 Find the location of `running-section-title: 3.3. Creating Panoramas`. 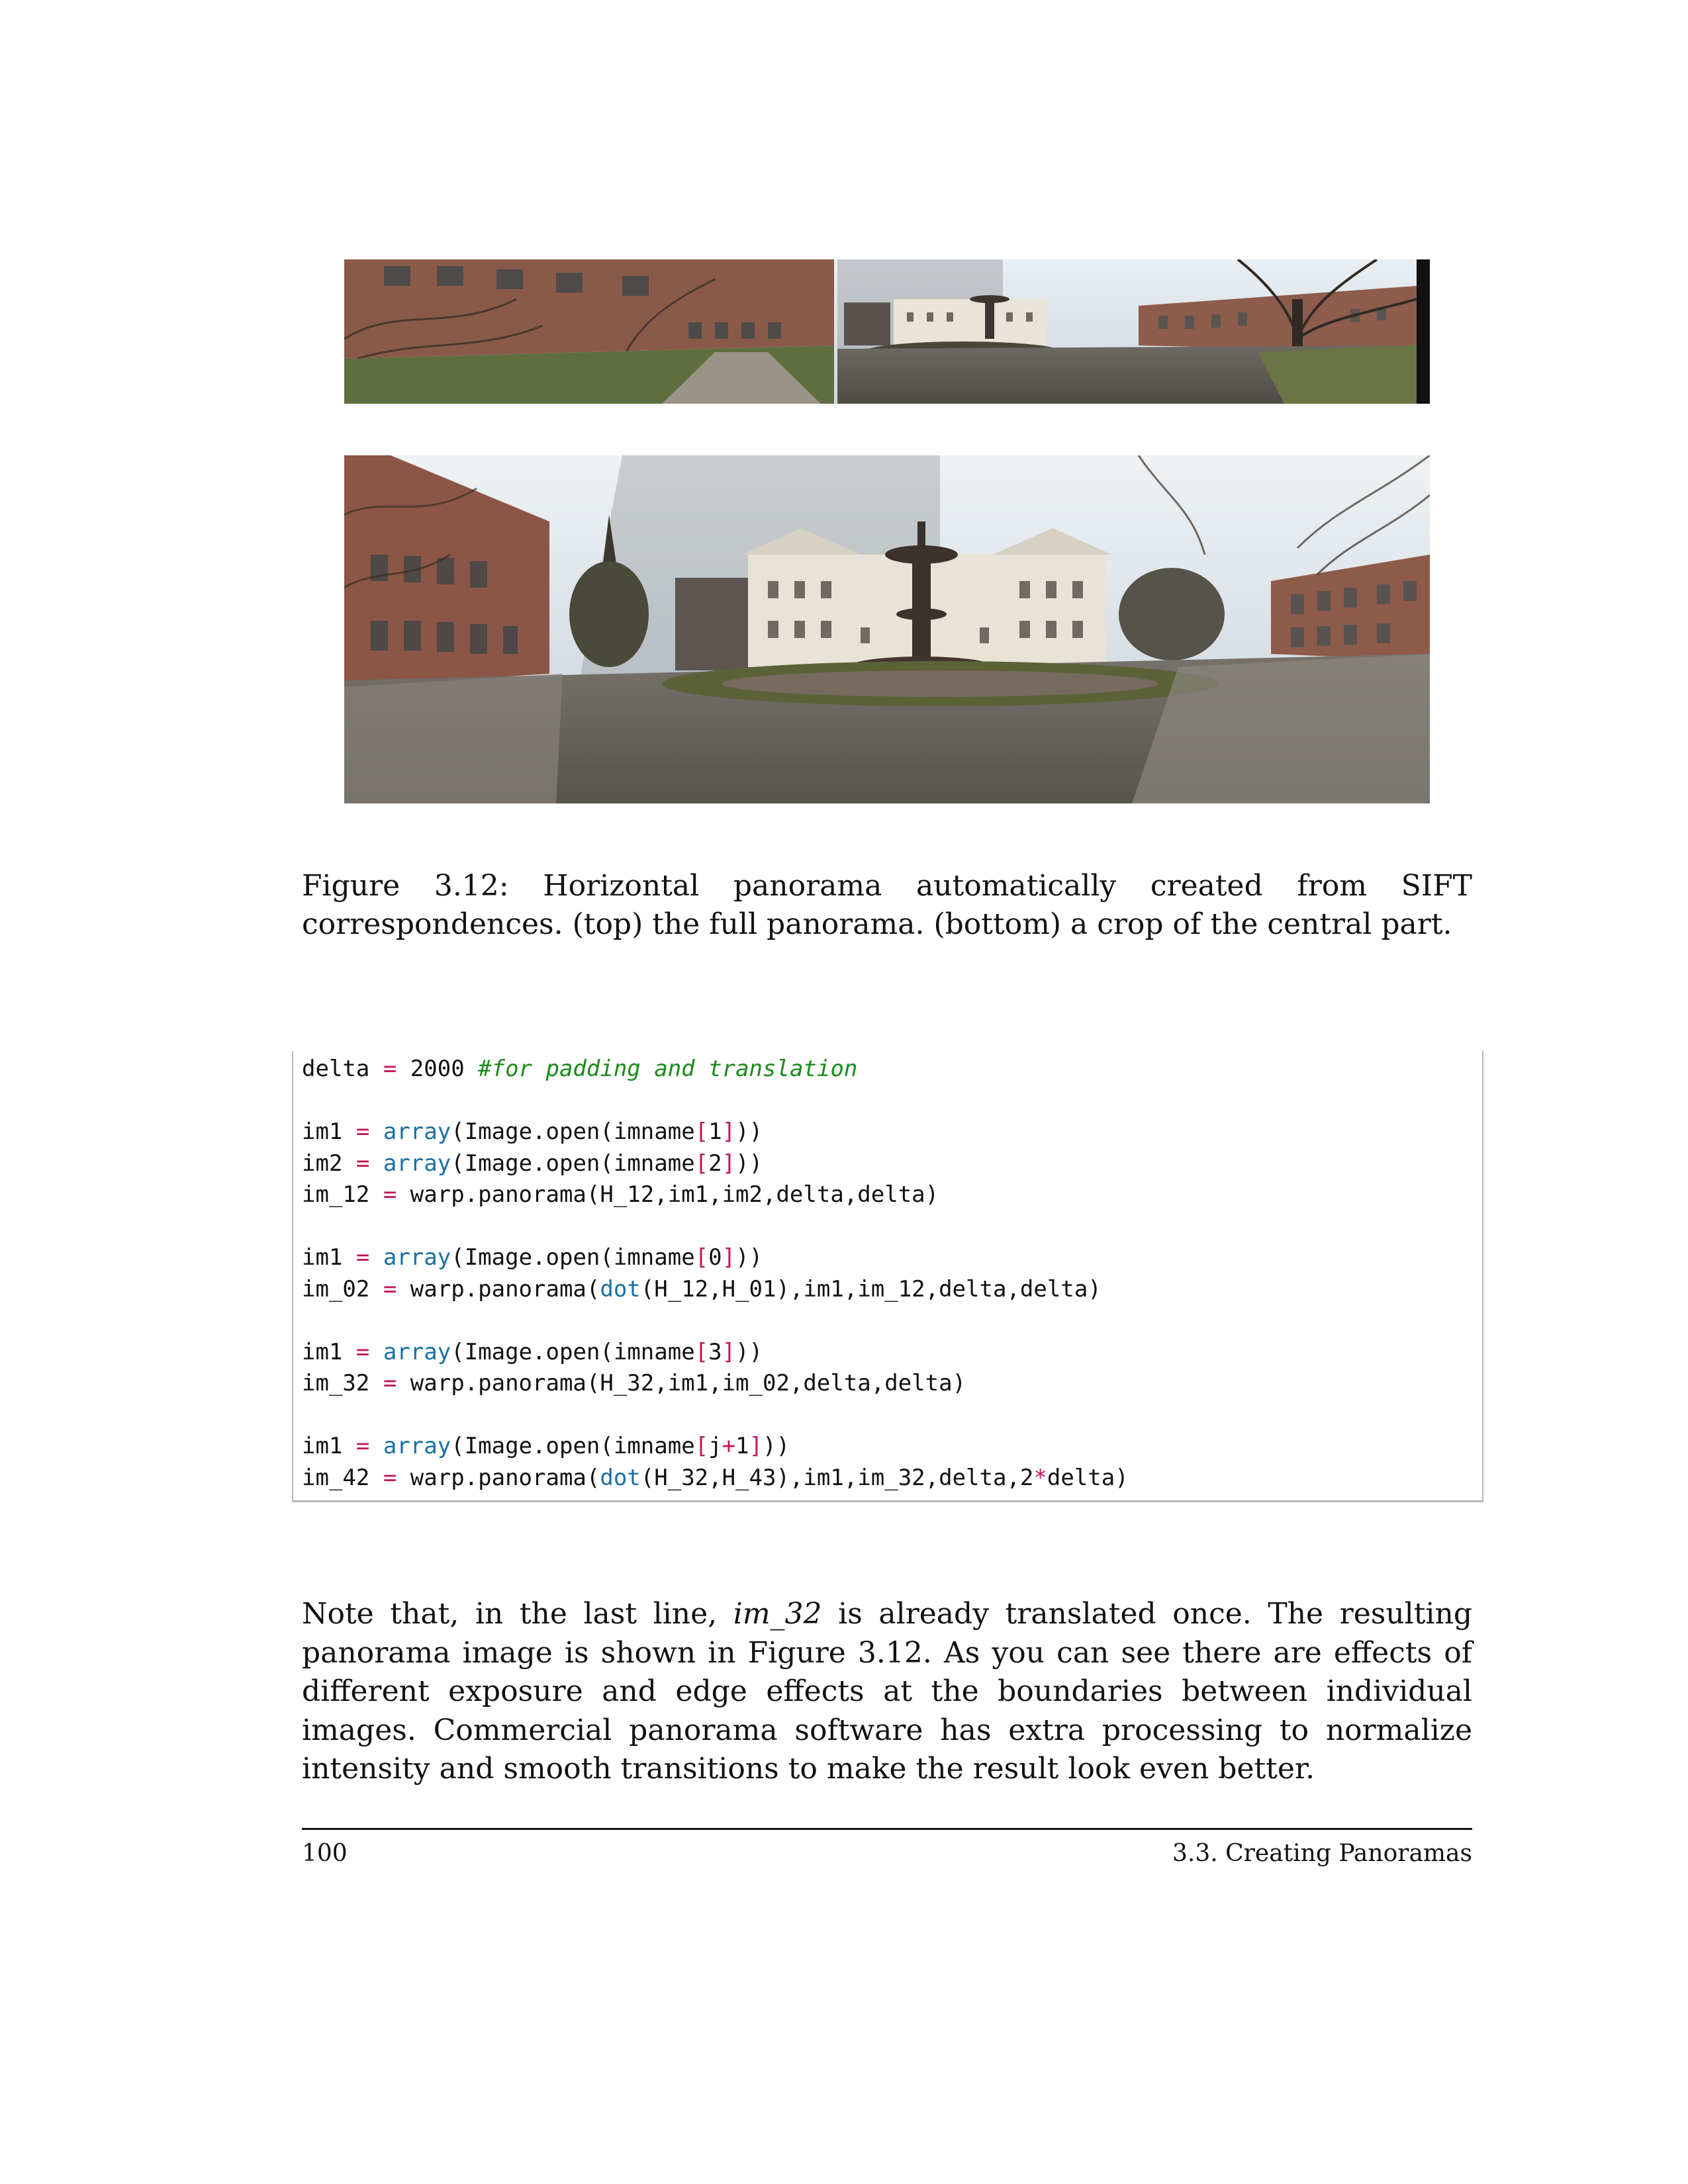

running-section-title: 3.3. Creating Panoramas is located at coordinates (1322, 1854).